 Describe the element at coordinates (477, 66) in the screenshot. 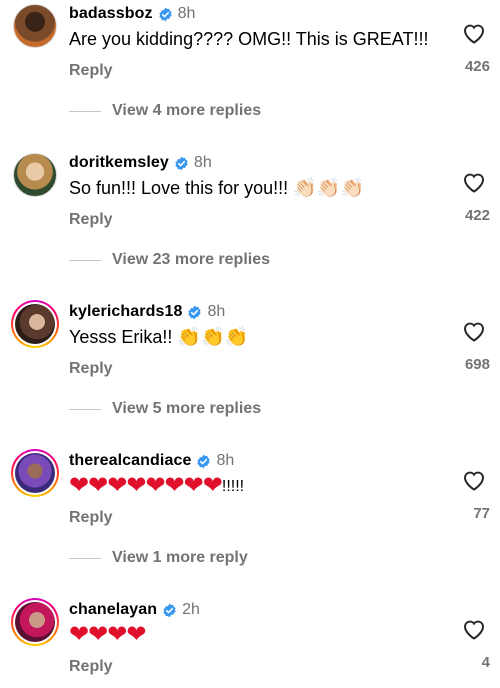

I see `like-count: 426` at that location.